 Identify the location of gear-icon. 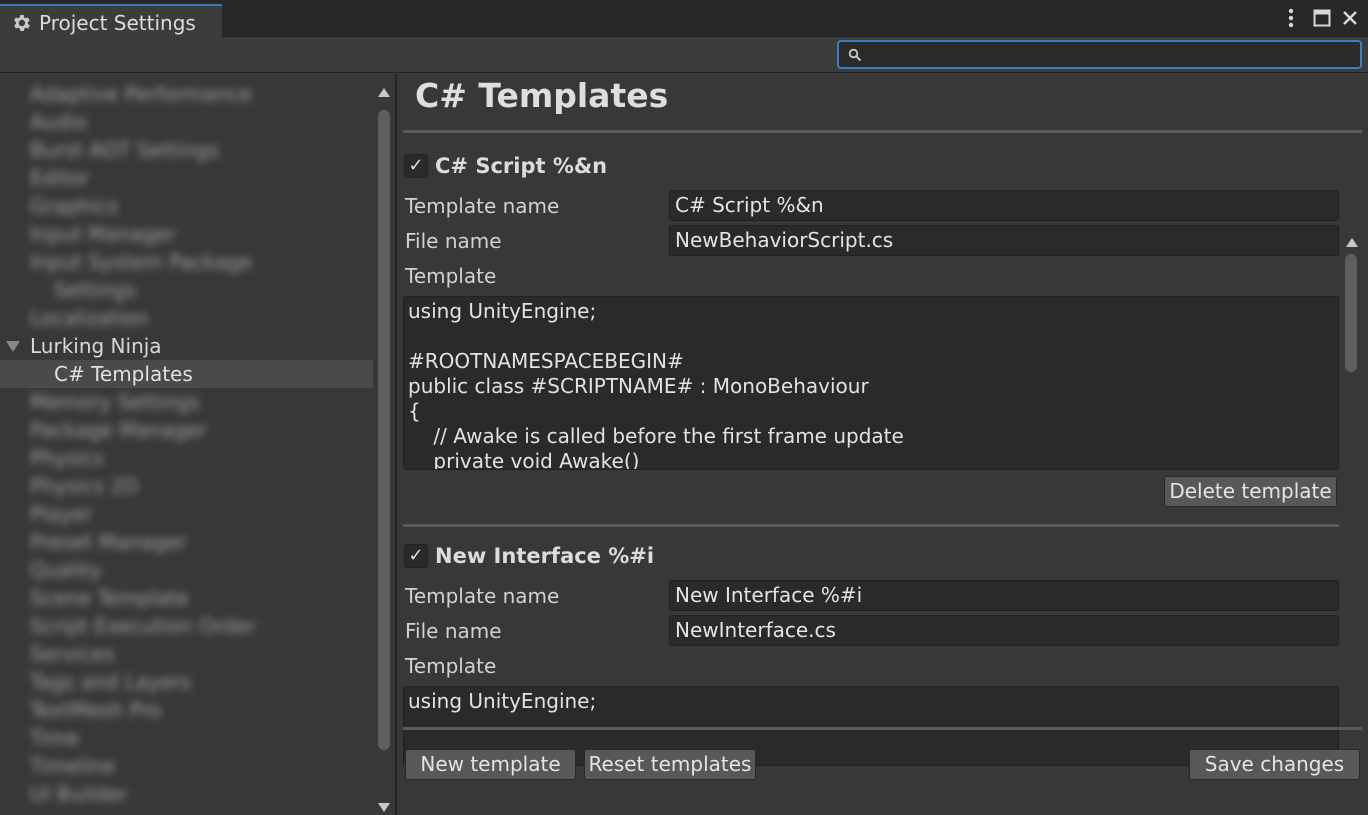
(22, 23).